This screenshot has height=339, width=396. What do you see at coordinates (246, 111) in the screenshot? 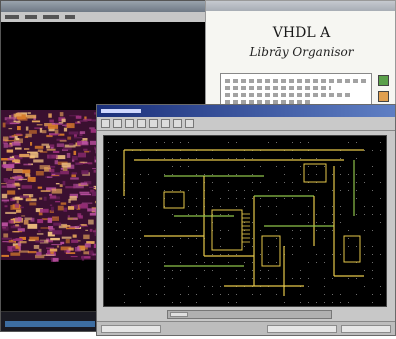
I see `schematic-titlebar` at bounding box center [246, 111].